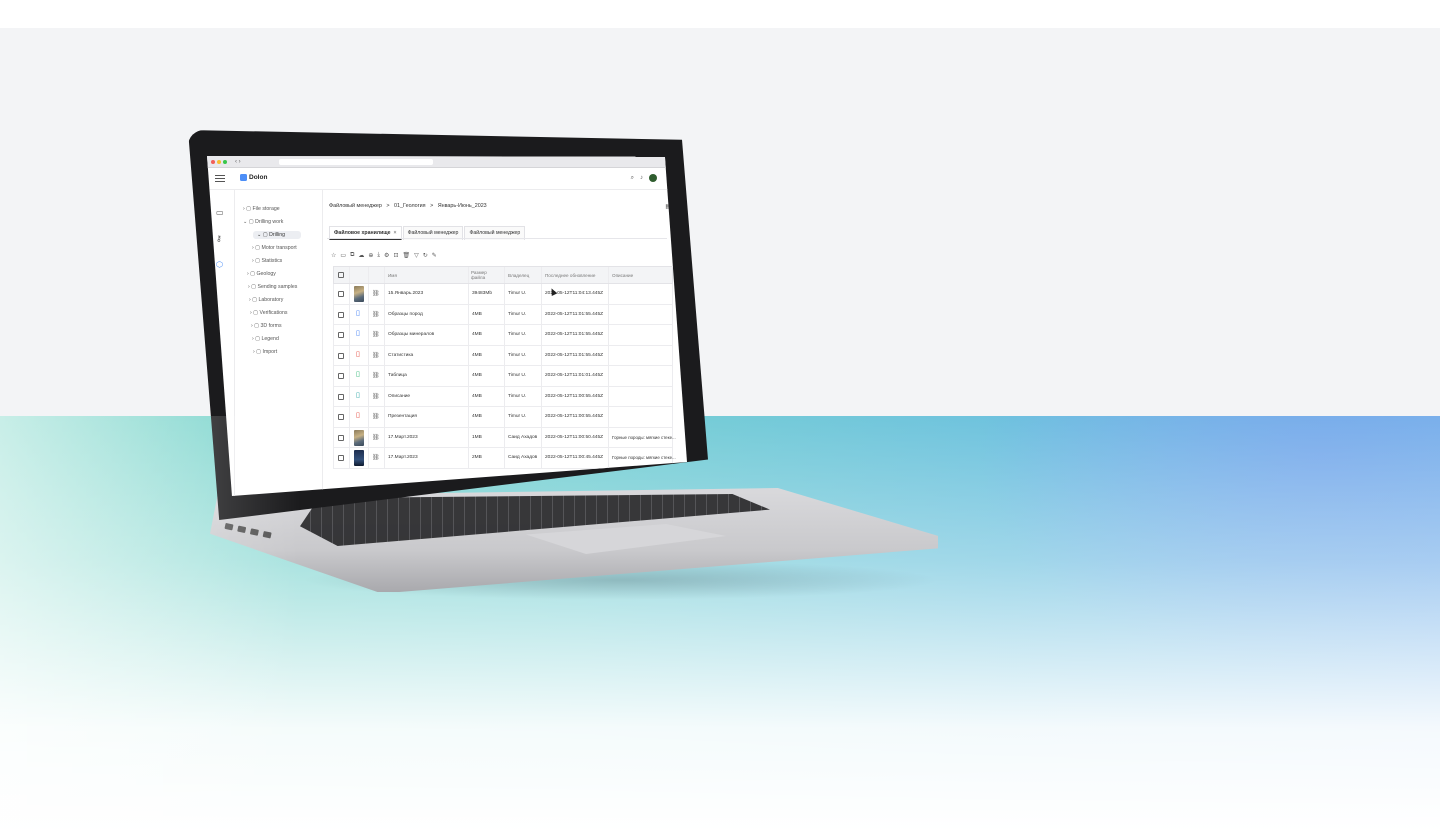 The width and height of the screenshot is (1440, 832). I want to click on breadcrumb-item: Январь-Июнь_2023, so click(462, 206).